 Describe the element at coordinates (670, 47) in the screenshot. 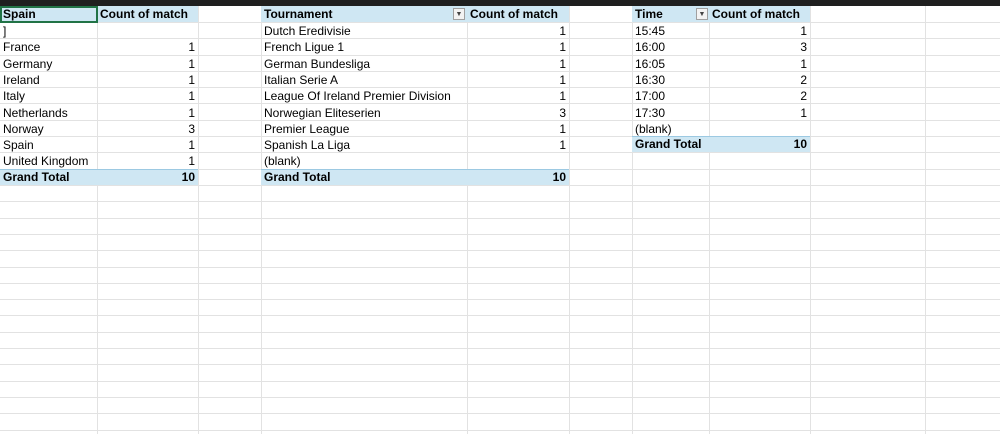

I see `pivot-row-label: 16:00` at that location.